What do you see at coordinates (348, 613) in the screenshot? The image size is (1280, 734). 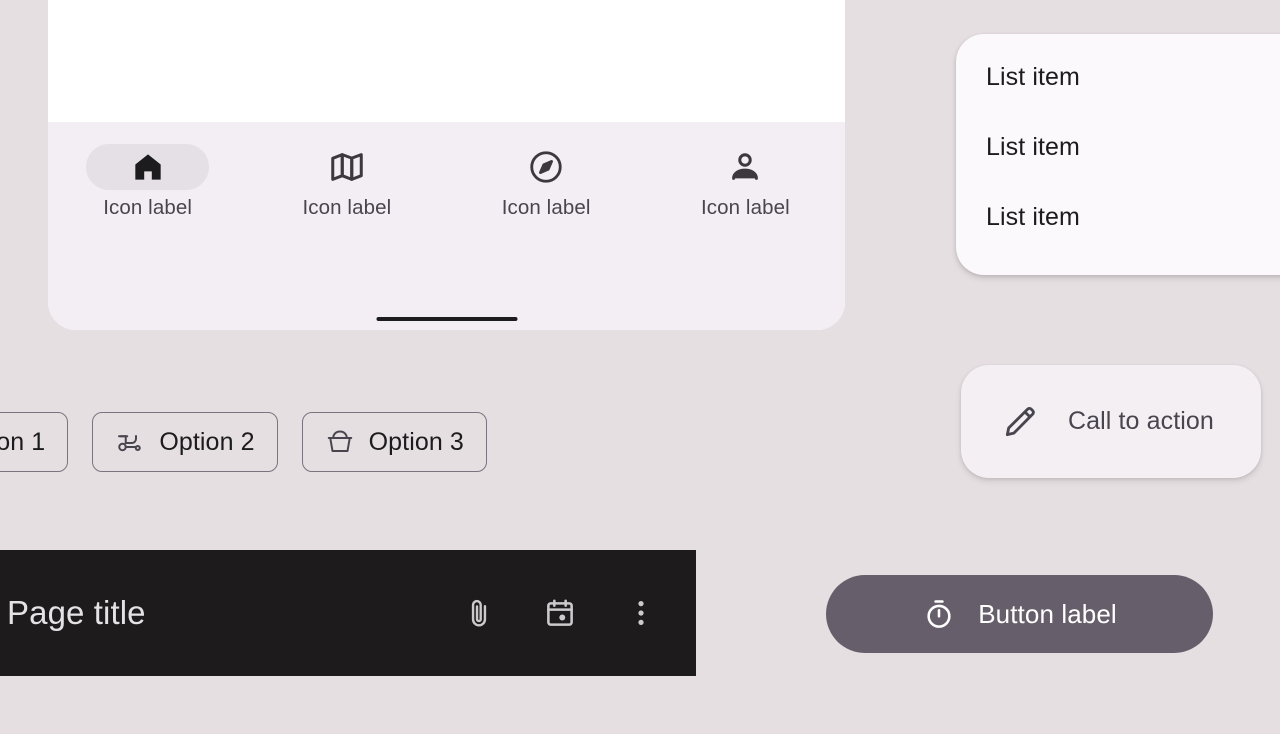 I see `top-app-bar: Page title` at bounding box center [348, 613].